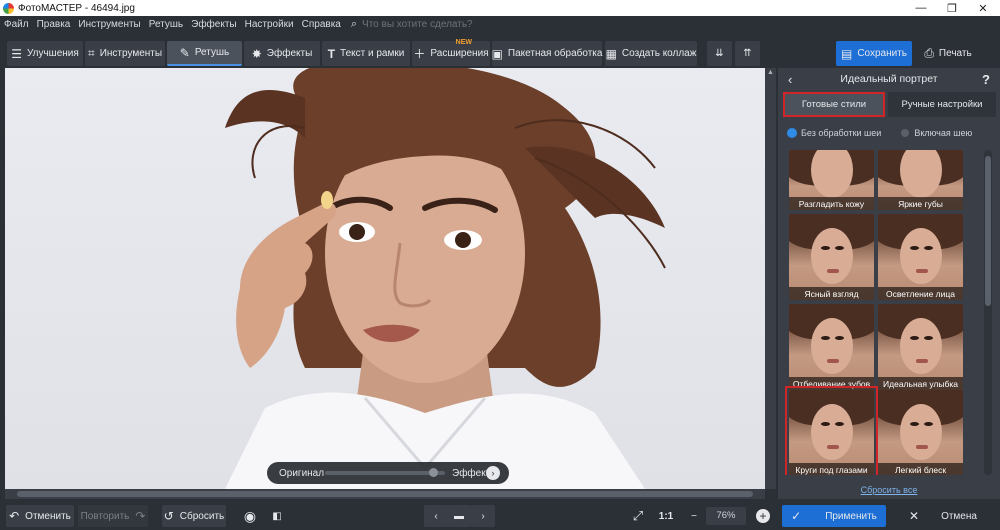 This screenshot has height=530, width=1000. I want to click on fit-screen-button: ⤢, so click(638, 516).